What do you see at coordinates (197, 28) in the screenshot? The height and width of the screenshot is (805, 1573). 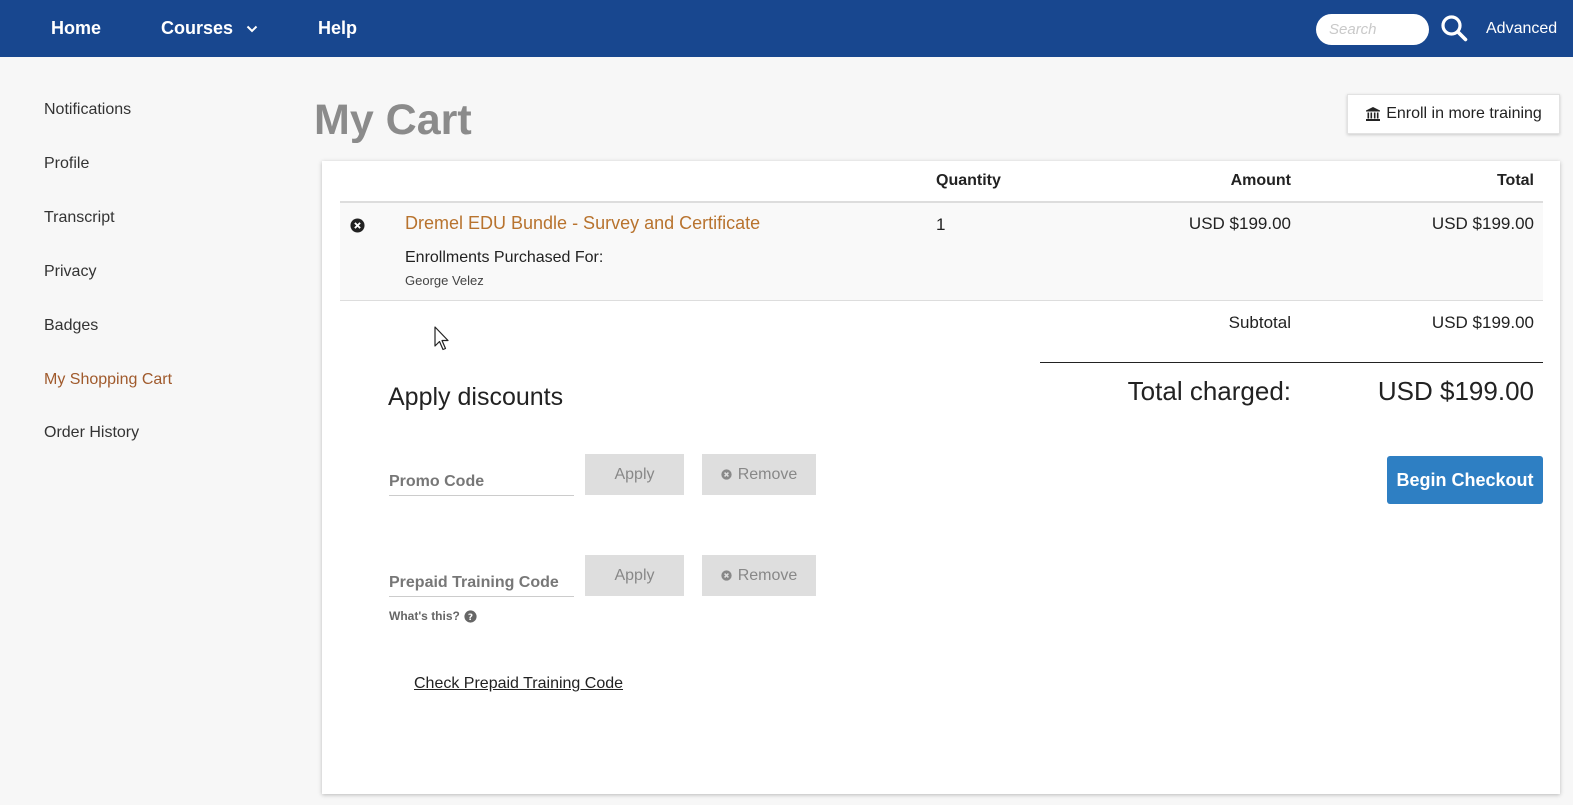 I see `nav-courses-label: Courses` at bounding box center [197, 28].